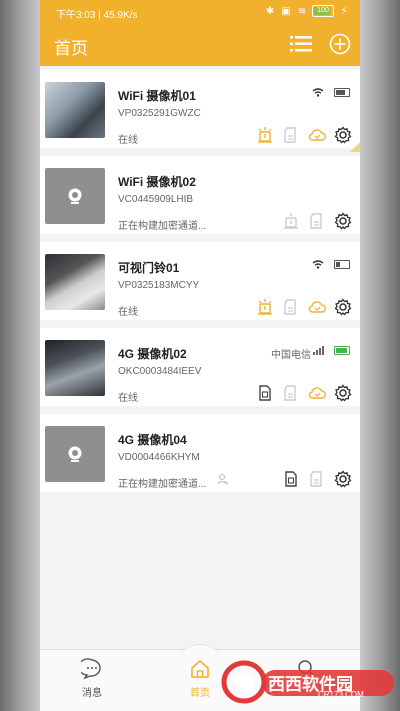 Image resolution: width=400 pixels, height=711 pixels. Describe the element at coordinates (301, 44) in the screenshot. I see `list-icon` at that location.